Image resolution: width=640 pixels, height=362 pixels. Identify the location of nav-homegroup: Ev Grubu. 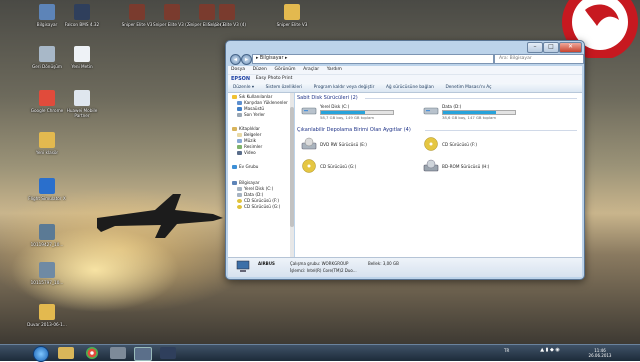
(245, 166).